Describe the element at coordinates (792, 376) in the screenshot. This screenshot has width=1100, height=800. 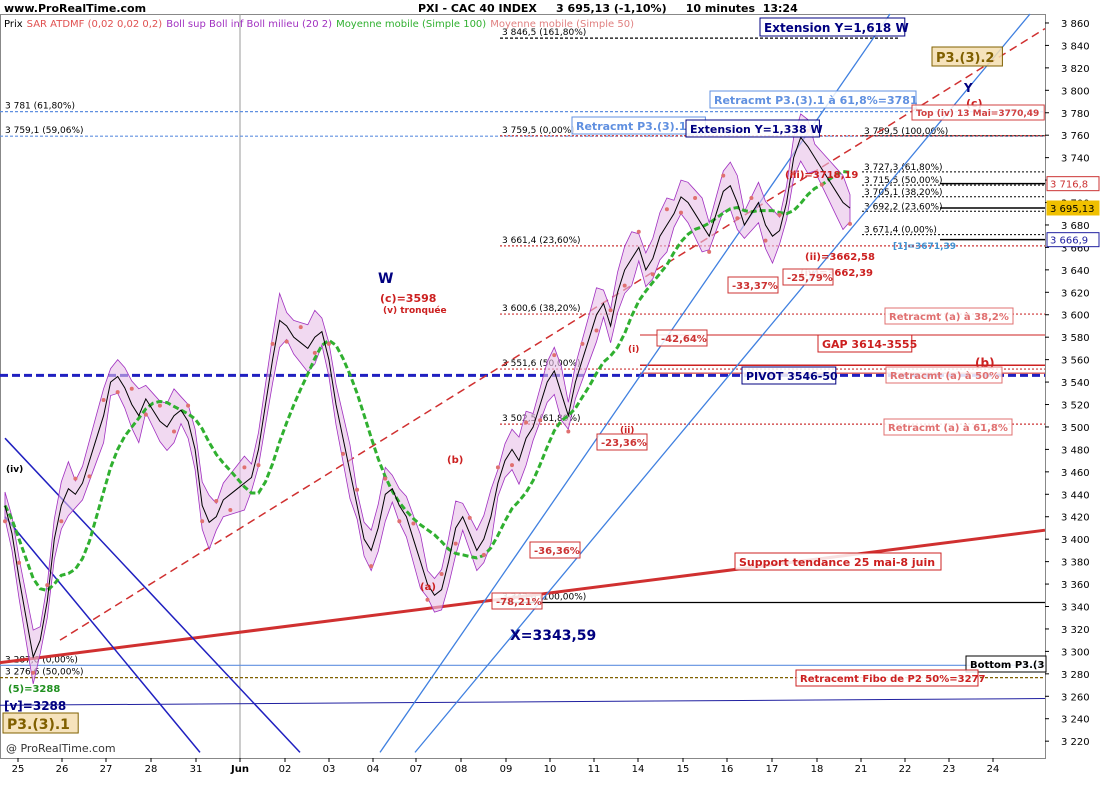
I see `boxed-label: PIVOT 3546-50` at that location.